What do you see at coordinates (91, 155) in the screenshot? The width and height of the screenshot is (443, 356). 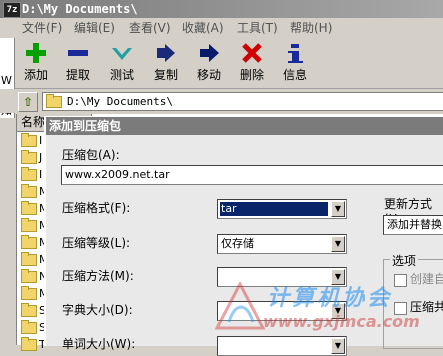 I see `archive-label: 压缩包(A):` at bounding box center [91, 155].